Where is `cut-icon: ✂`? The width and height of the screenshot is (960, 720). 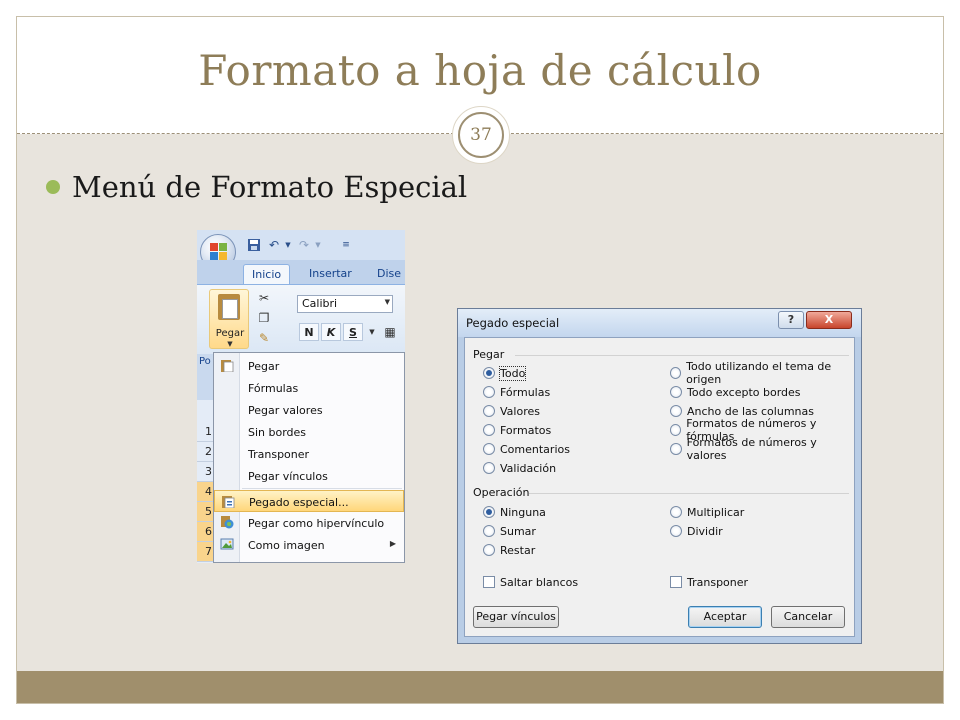 cut-icon: ✂ is located at coordinates (264, 298).